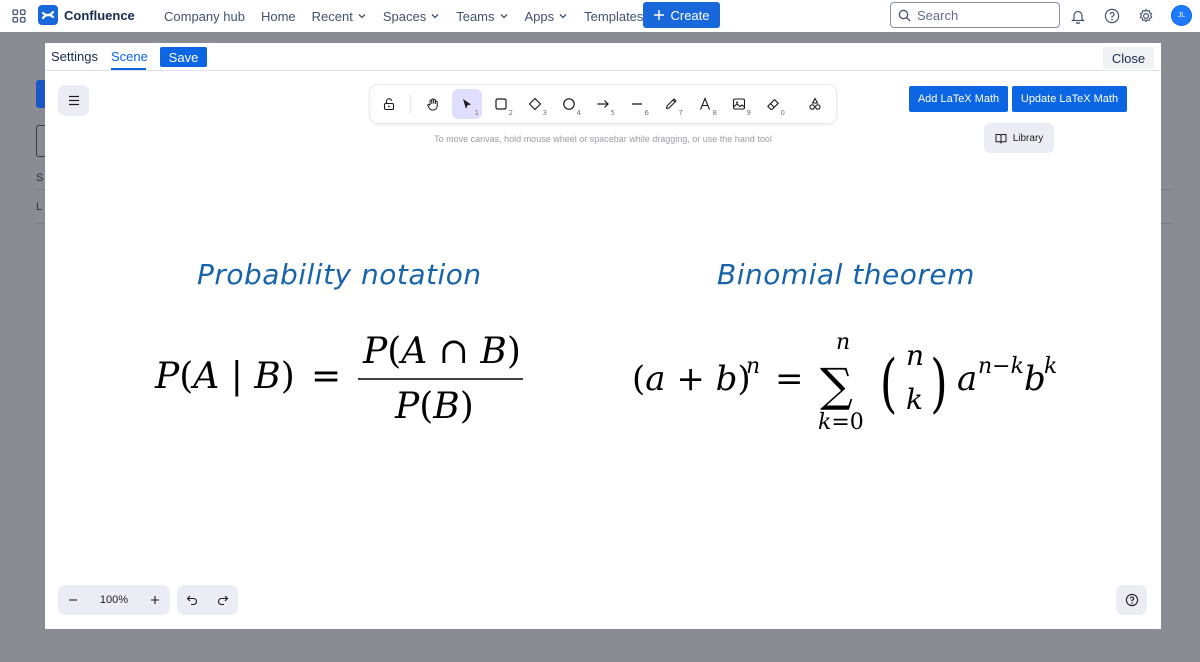 Image resolution: width=1200 pixels, height=662 pixels. I want to click on line-icon, so click(637, 104).